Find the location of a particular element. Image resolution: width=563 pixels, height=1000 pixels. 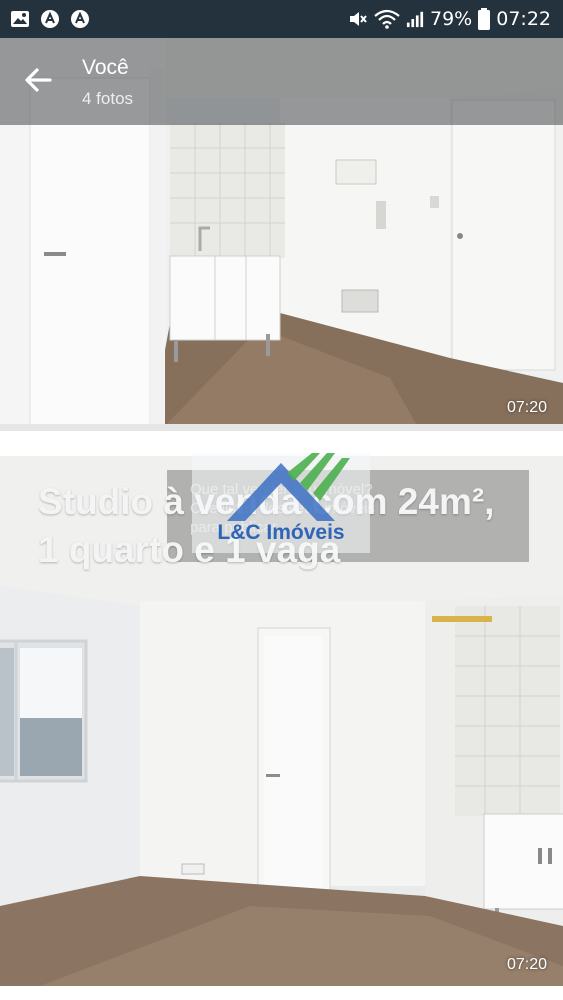

photo-count: 4 fotos is located at coordinates (108, 98).